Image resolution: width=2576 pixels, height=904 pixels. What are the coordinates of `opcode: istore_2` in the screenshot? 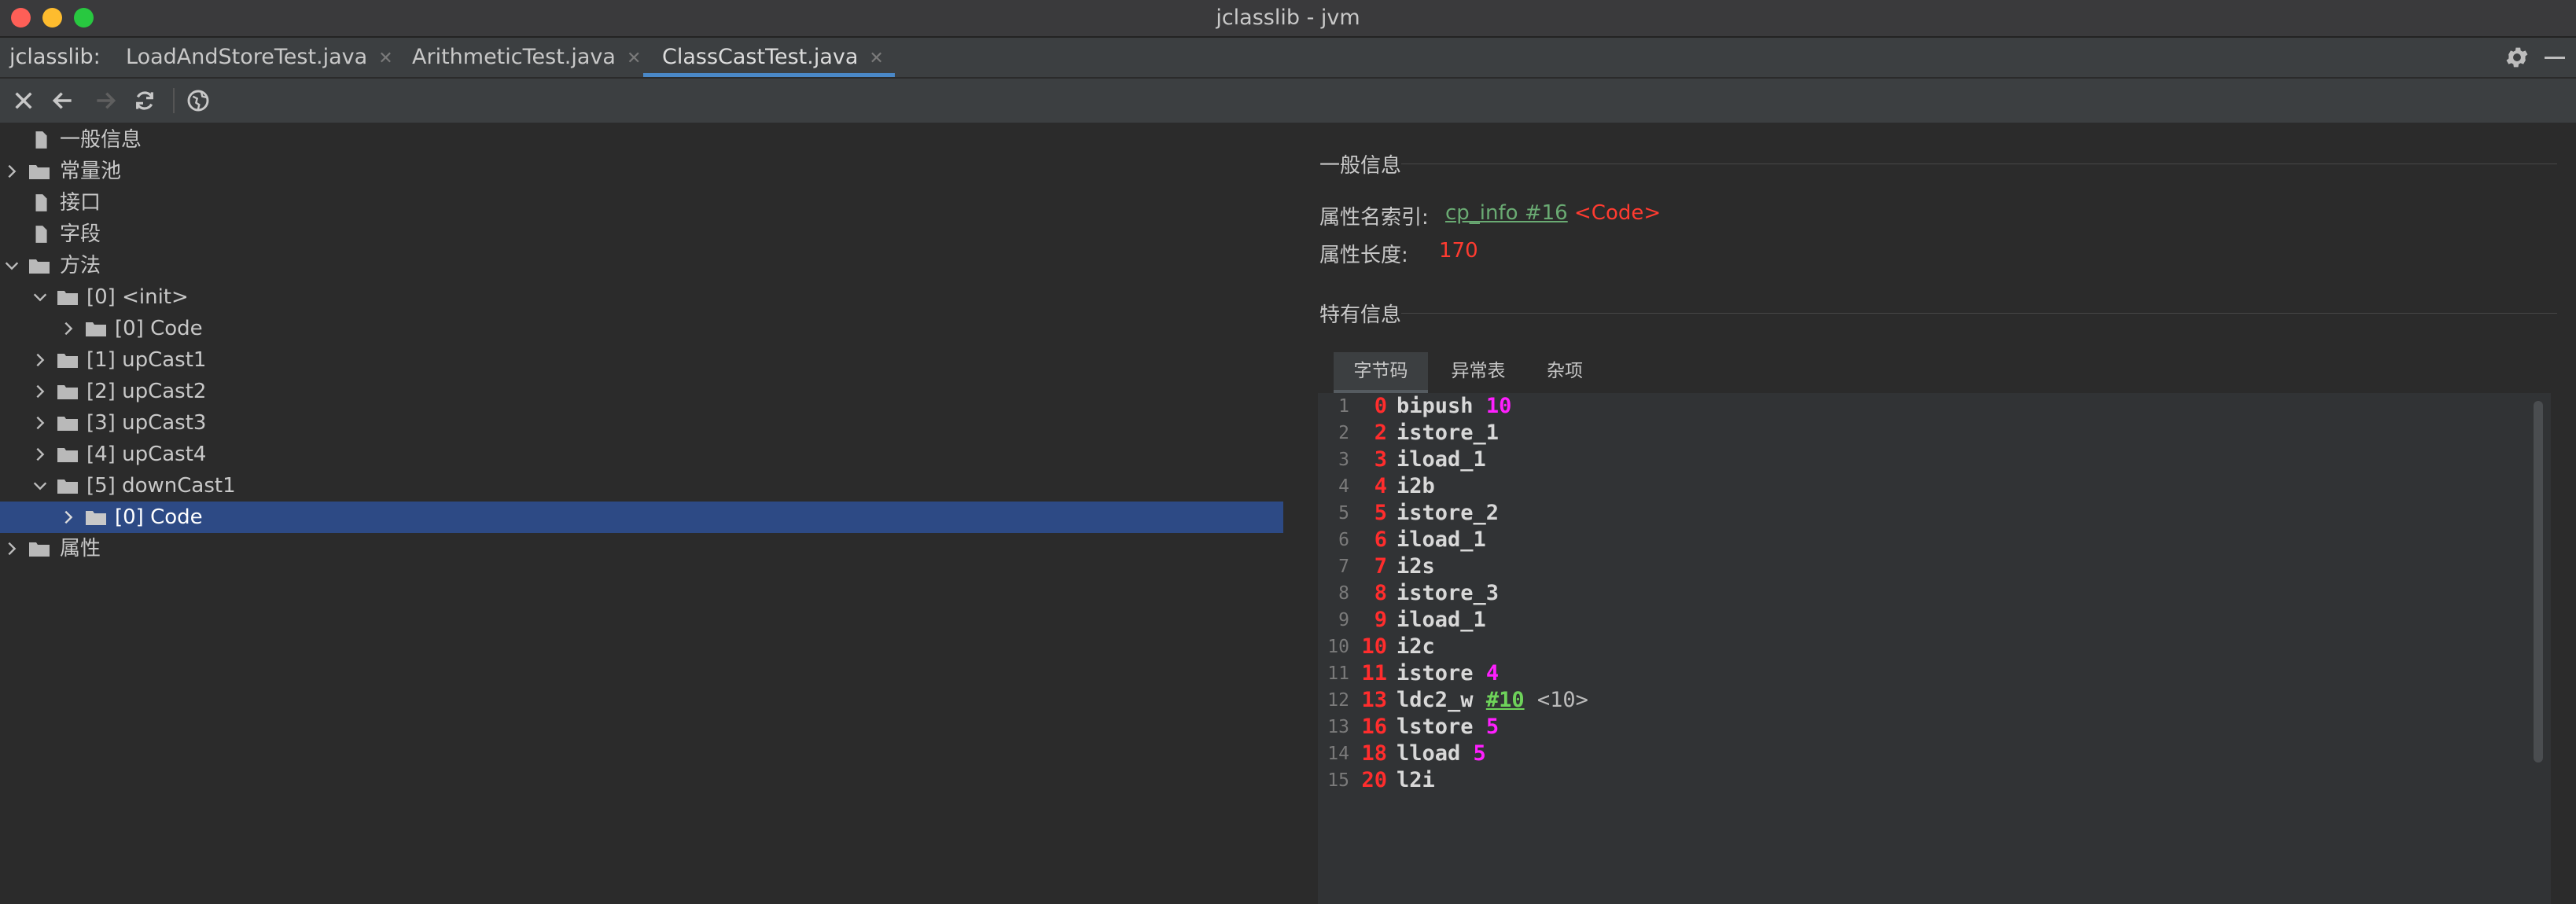 It's located at (1448, 513).